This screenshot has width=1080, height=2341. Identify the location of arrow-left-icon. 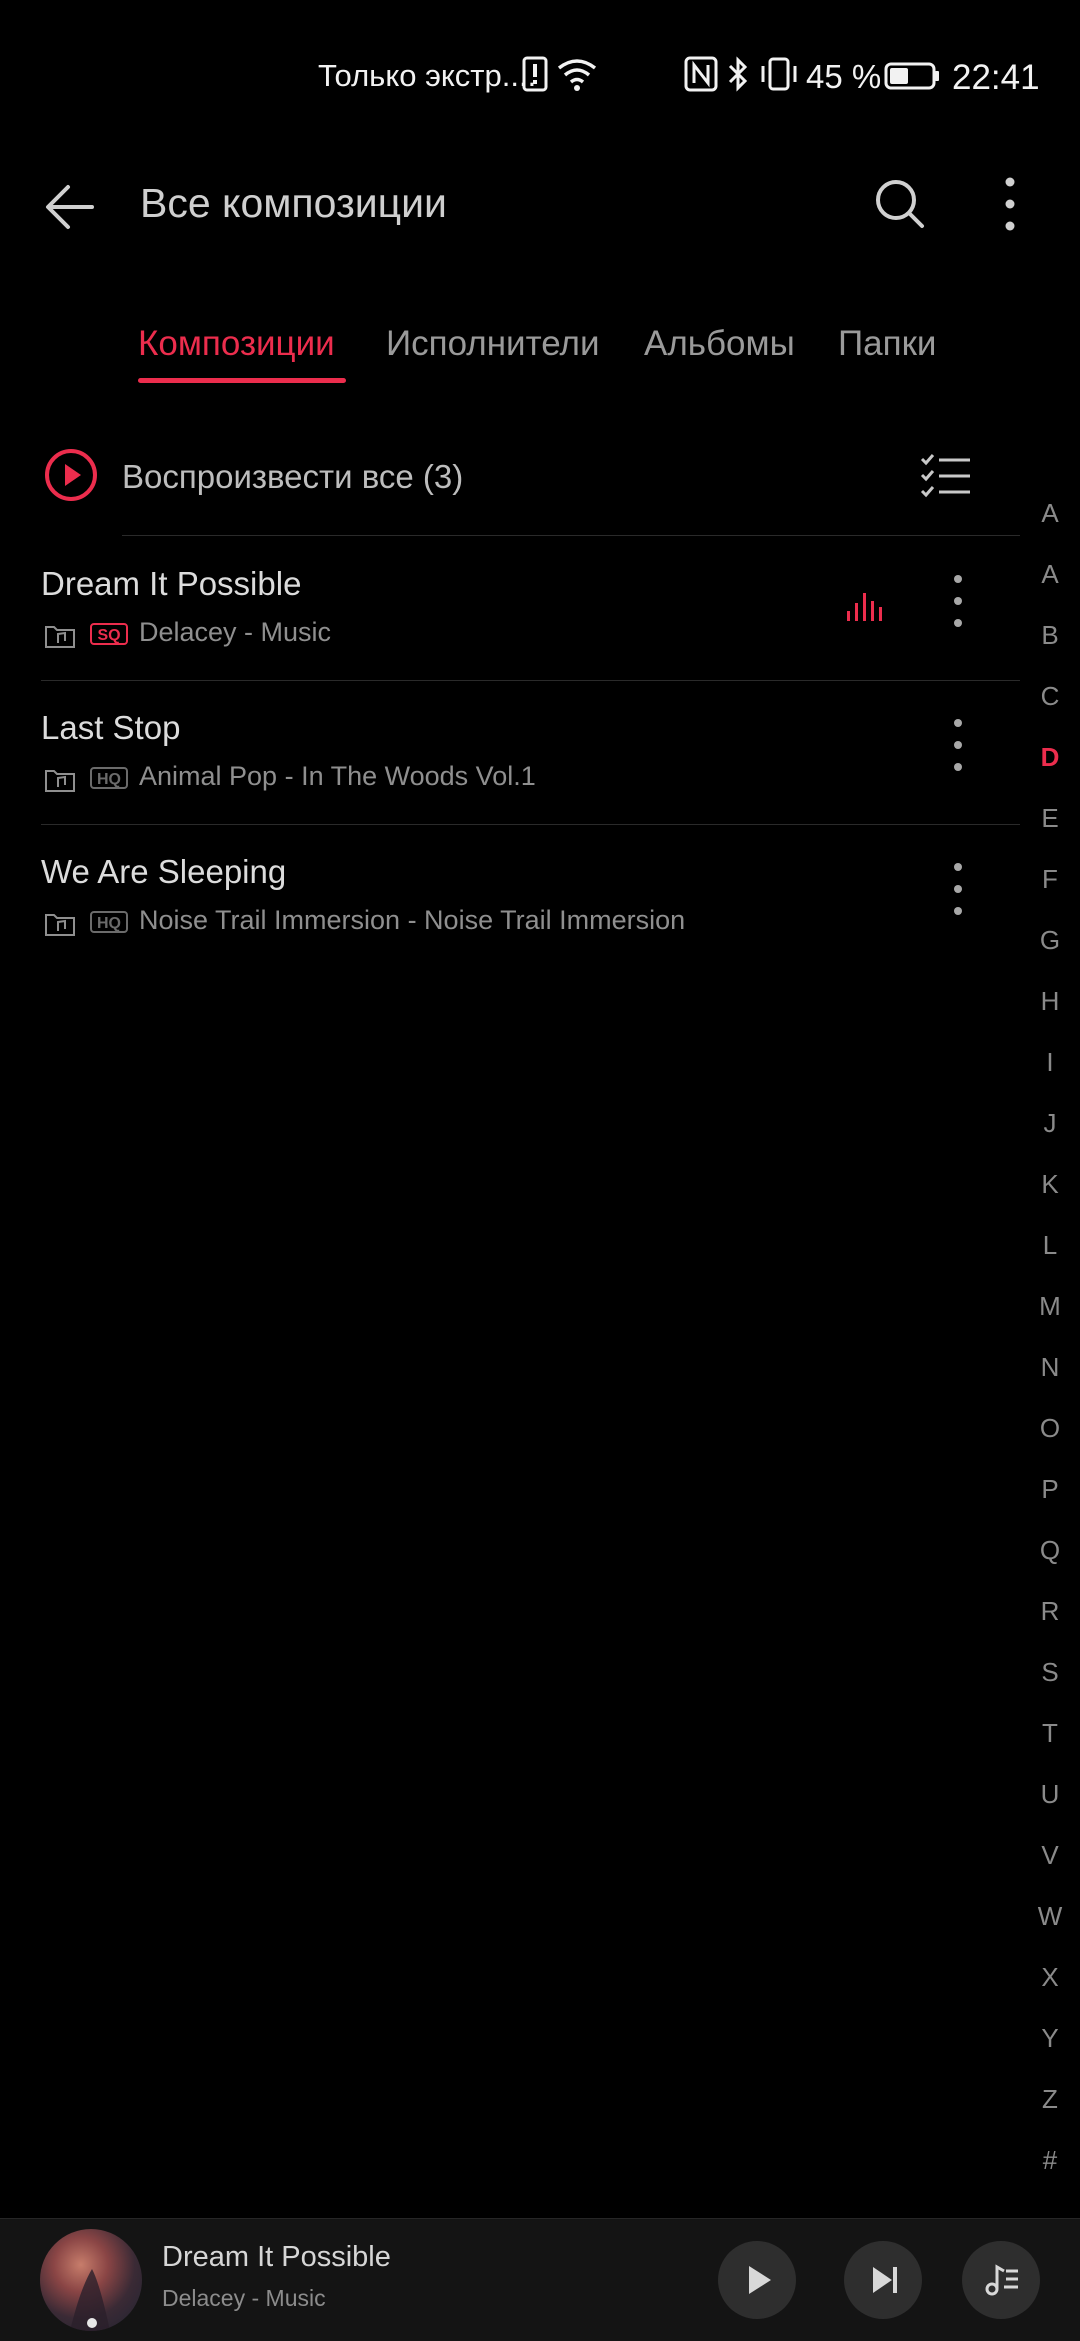
(72, 207).